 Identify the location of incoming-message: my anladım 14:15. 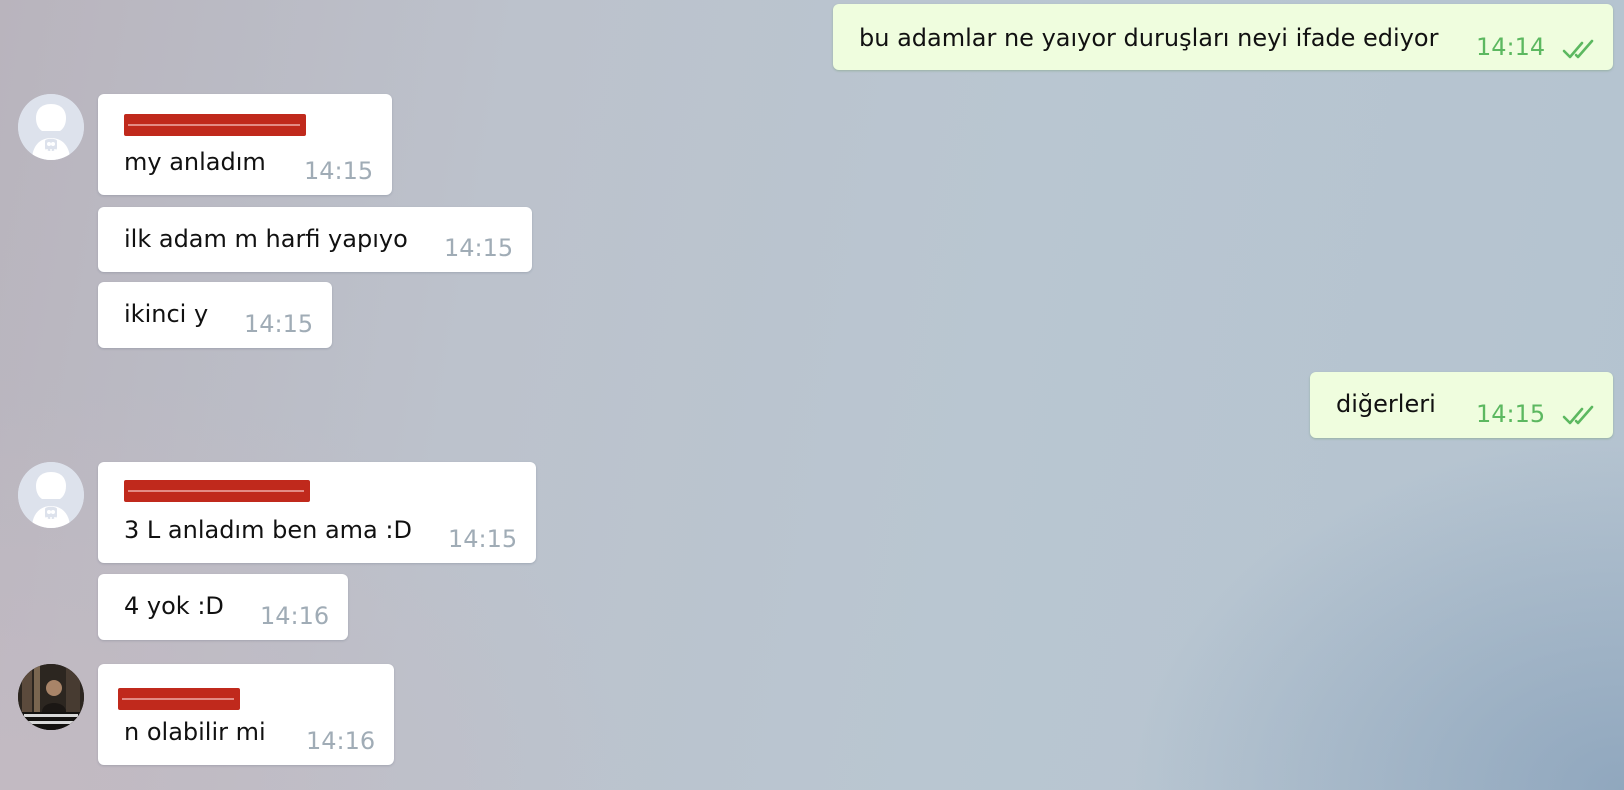
(245, 144).